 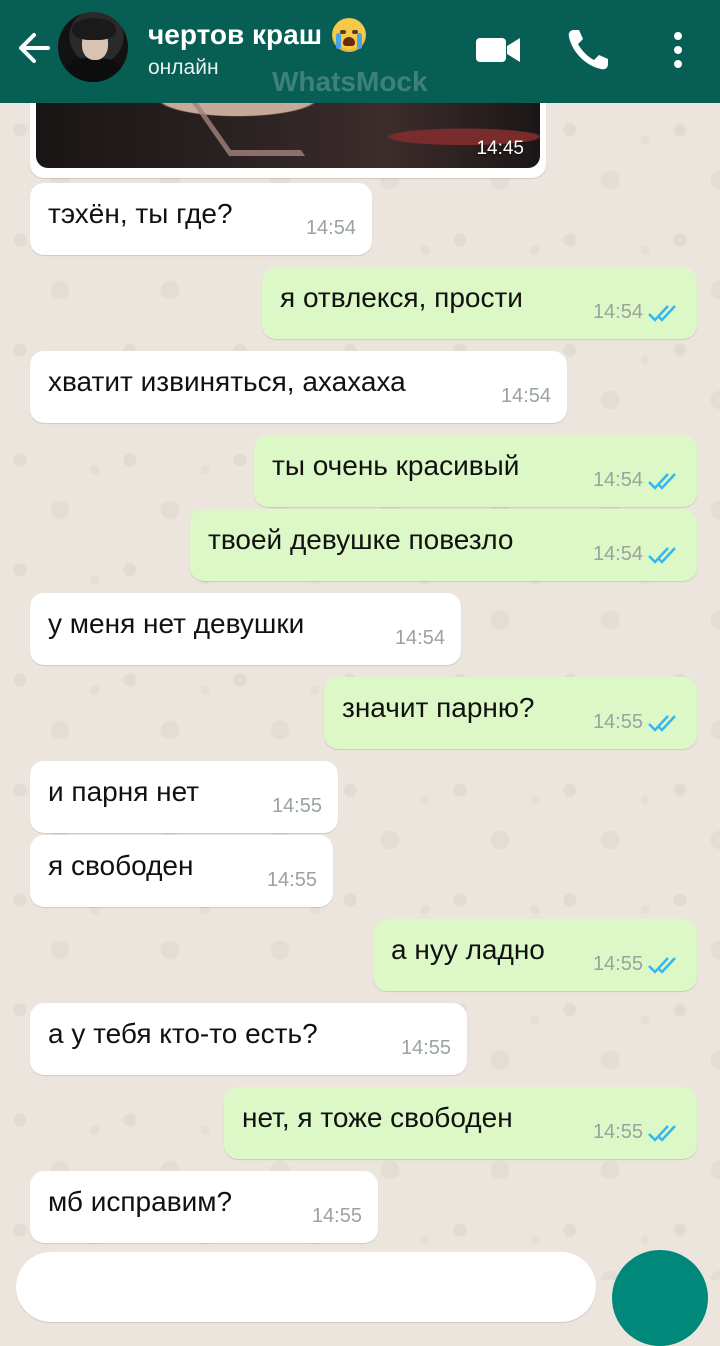 What do you see at coordinates (140, 1201) in the screenshot?
I see `message-text: мб исправим?` at bounding box center [140, 1201].